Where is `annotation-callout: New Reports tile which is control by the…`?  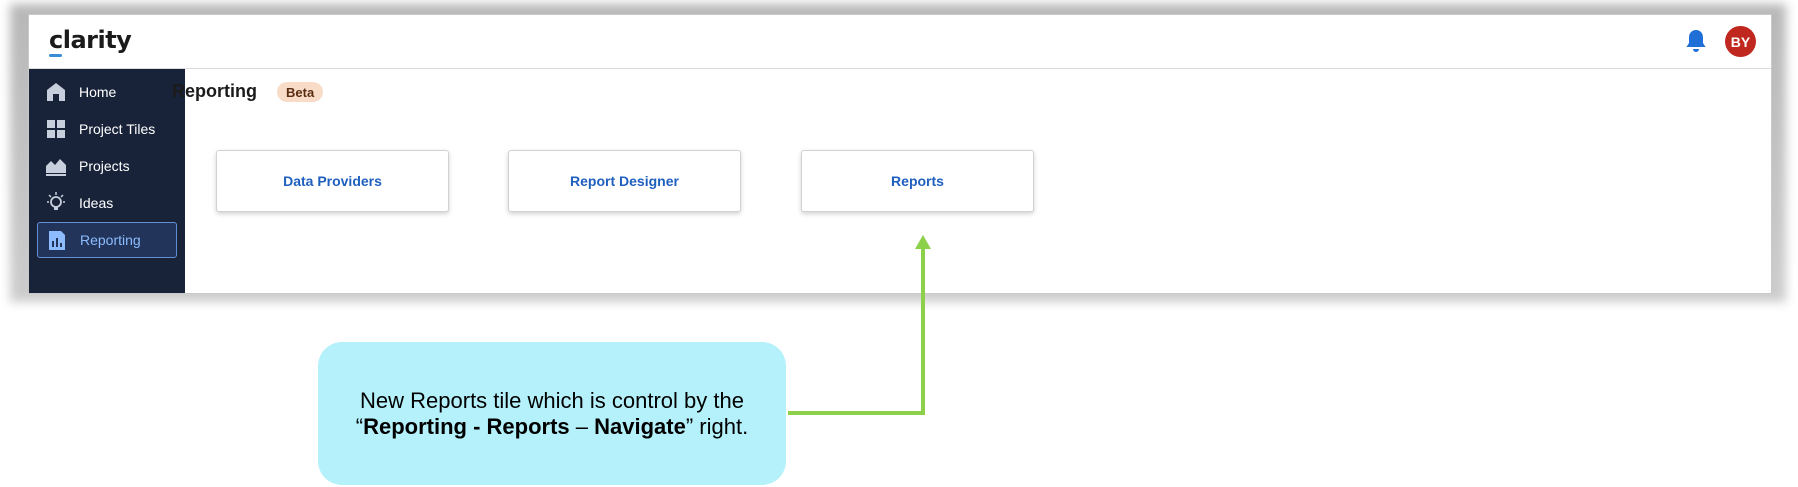 annotation-callout: New Reports tile which is control by the… is located at coordinates (552, 413).